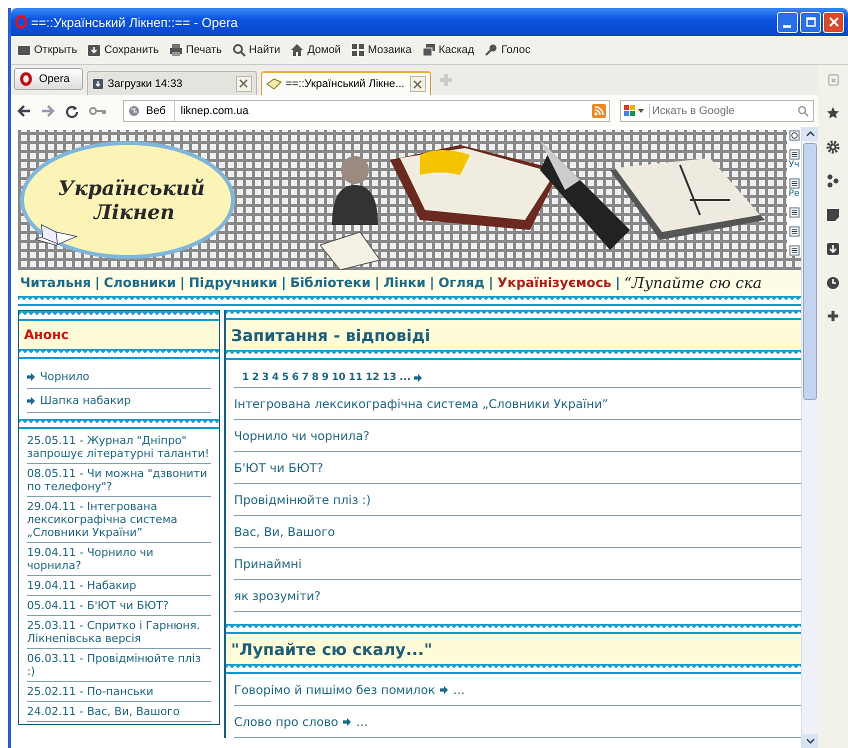 This screenshot has width=848, height=748. Describe the element at coordinates (810, 134) in the screenshot. I see `caret-up-icon` at that location.